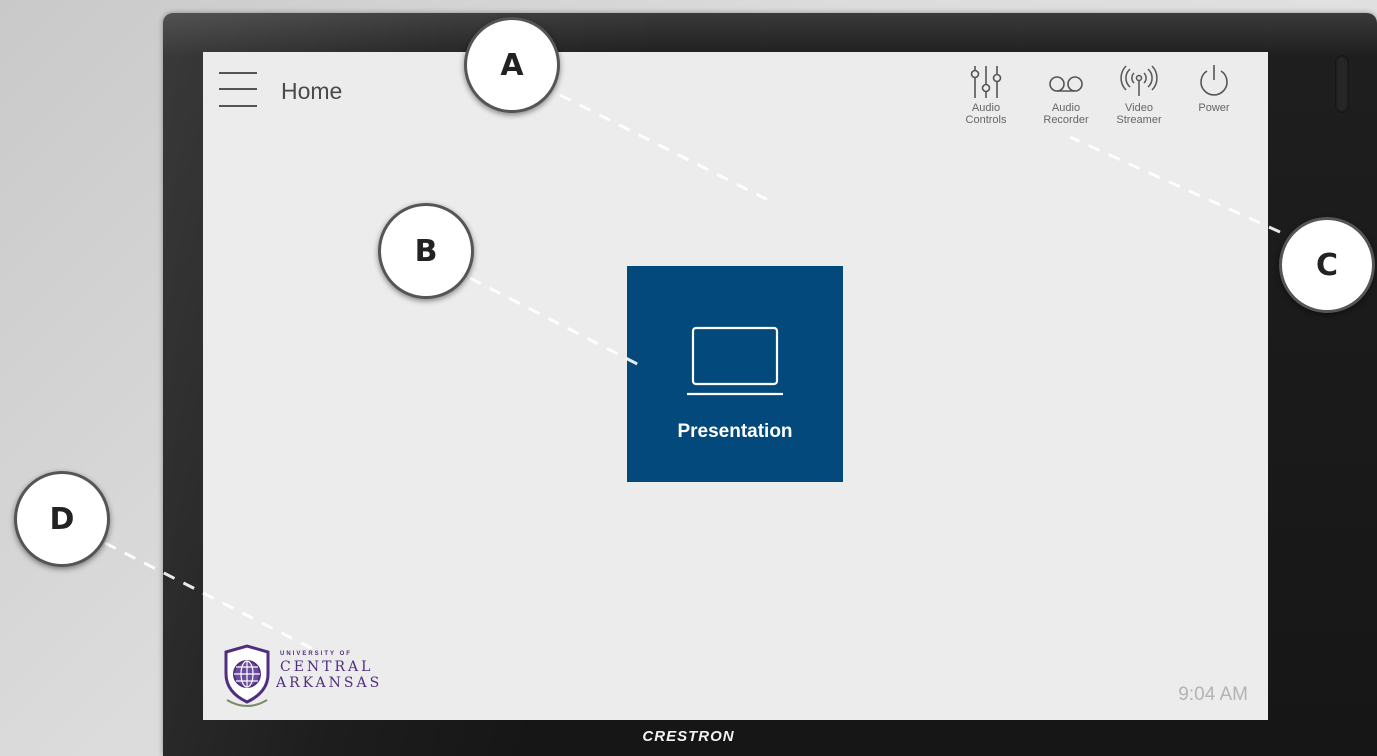 The width and height of the screenshot is (1377, 756). Describe the element at coordinates (62, 519) in the screenshot. I see `callout-d: D` at that location.